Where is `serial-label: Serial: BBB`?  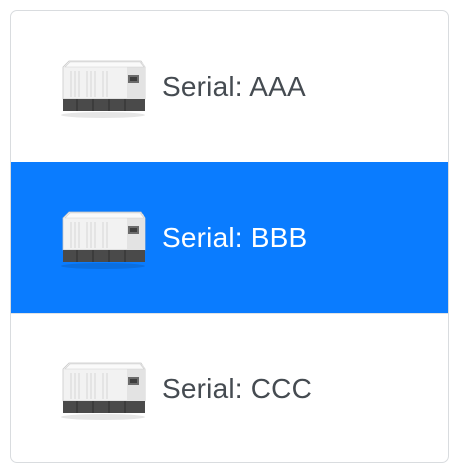 serial-label: Serial: BBB is located at coordinates (235, 237).